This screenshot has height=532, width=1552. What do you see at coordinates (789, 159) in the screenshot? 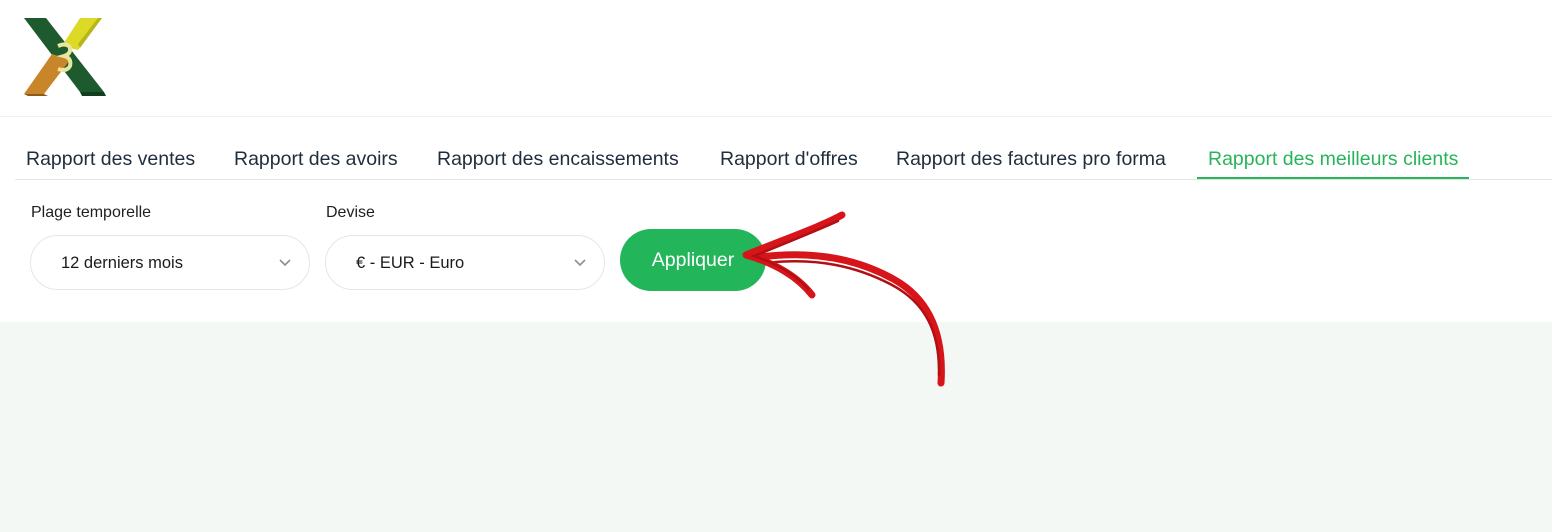
I see `tab-offers-report: Rapport d'offres` at bounding box center [789, 159].